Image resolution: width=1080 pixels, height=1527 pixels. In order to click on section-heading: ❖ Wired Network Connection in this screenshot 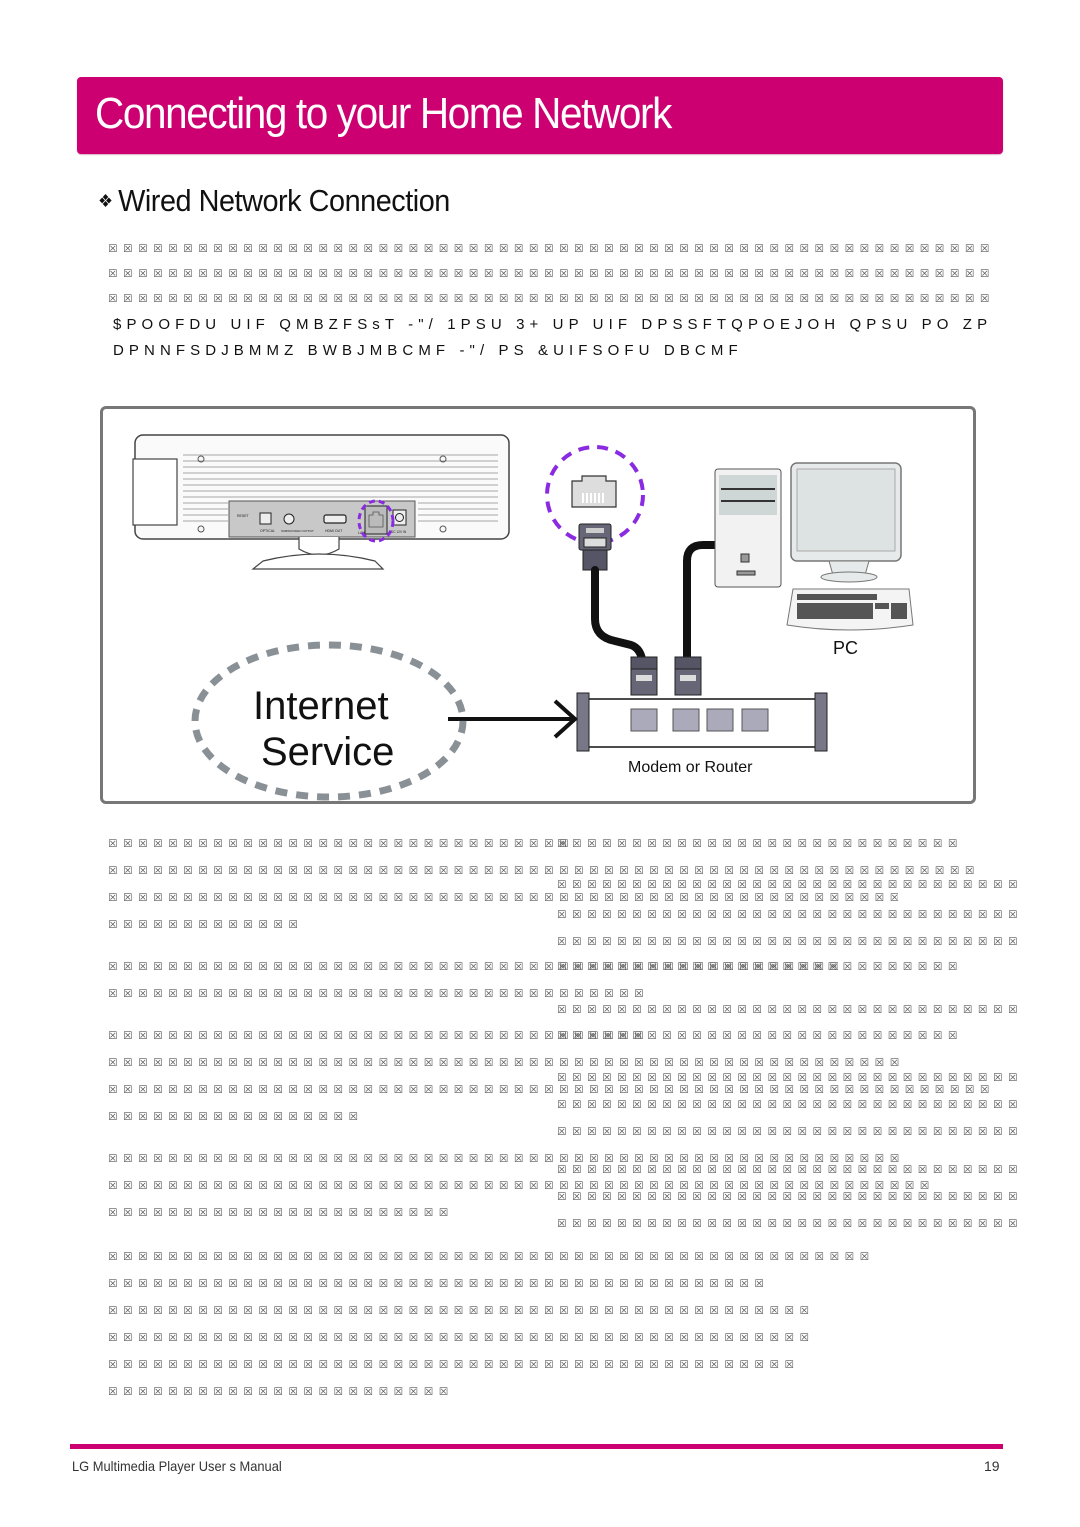, I will do `click(274, 201)`.